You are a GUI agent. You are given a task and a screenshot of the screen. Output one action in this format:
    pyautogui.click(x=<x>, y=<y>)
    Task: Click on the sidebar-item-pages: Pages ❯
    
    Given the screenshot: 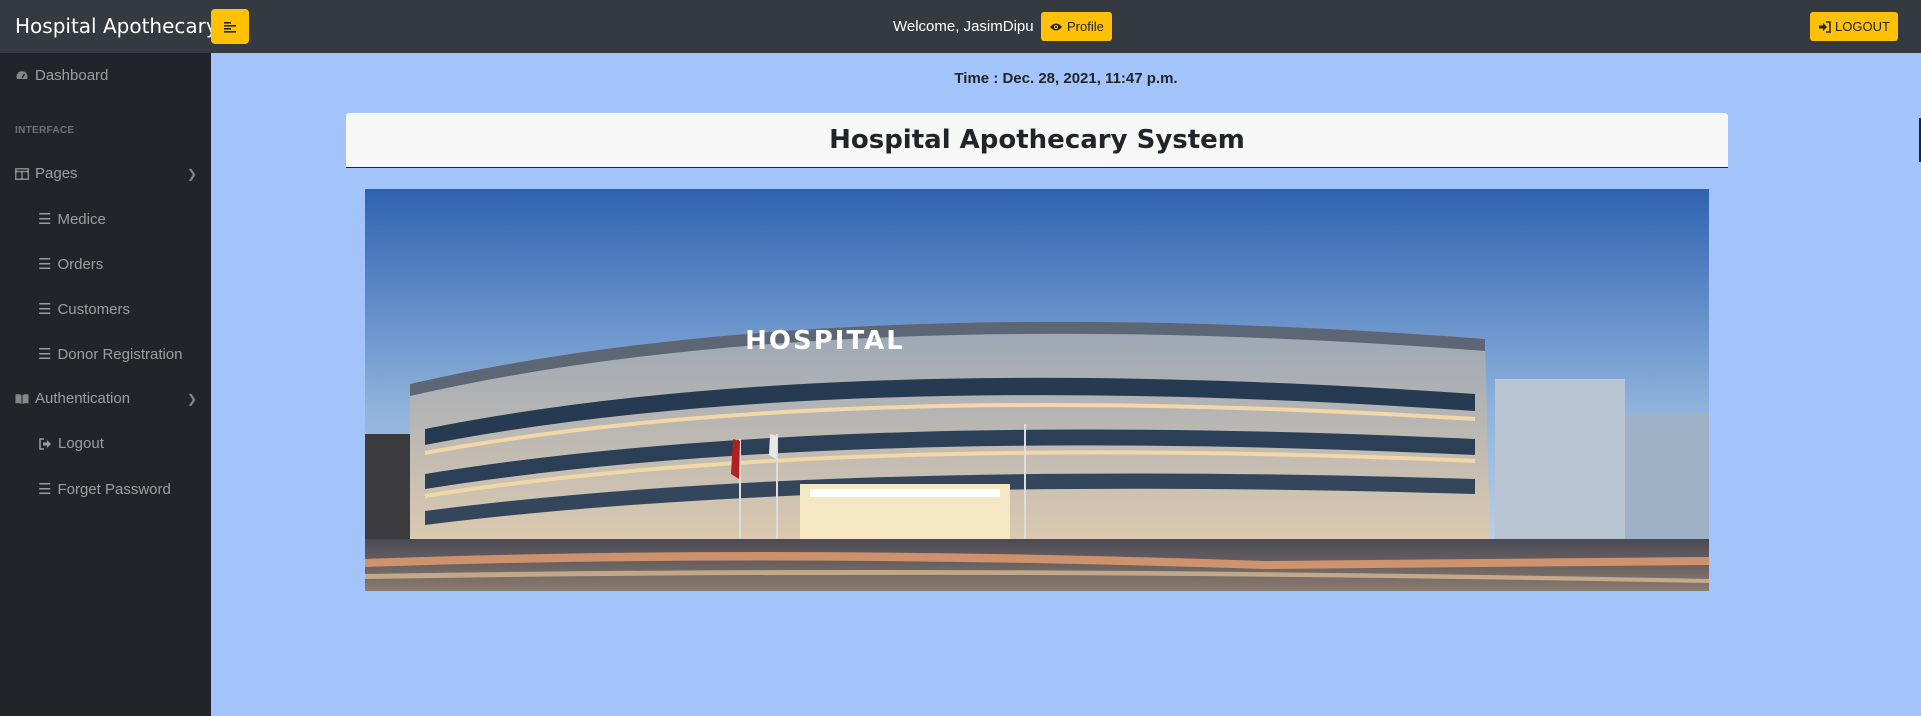 What is the action you would take?
    pyautogui.click(x=106, y=173)
    